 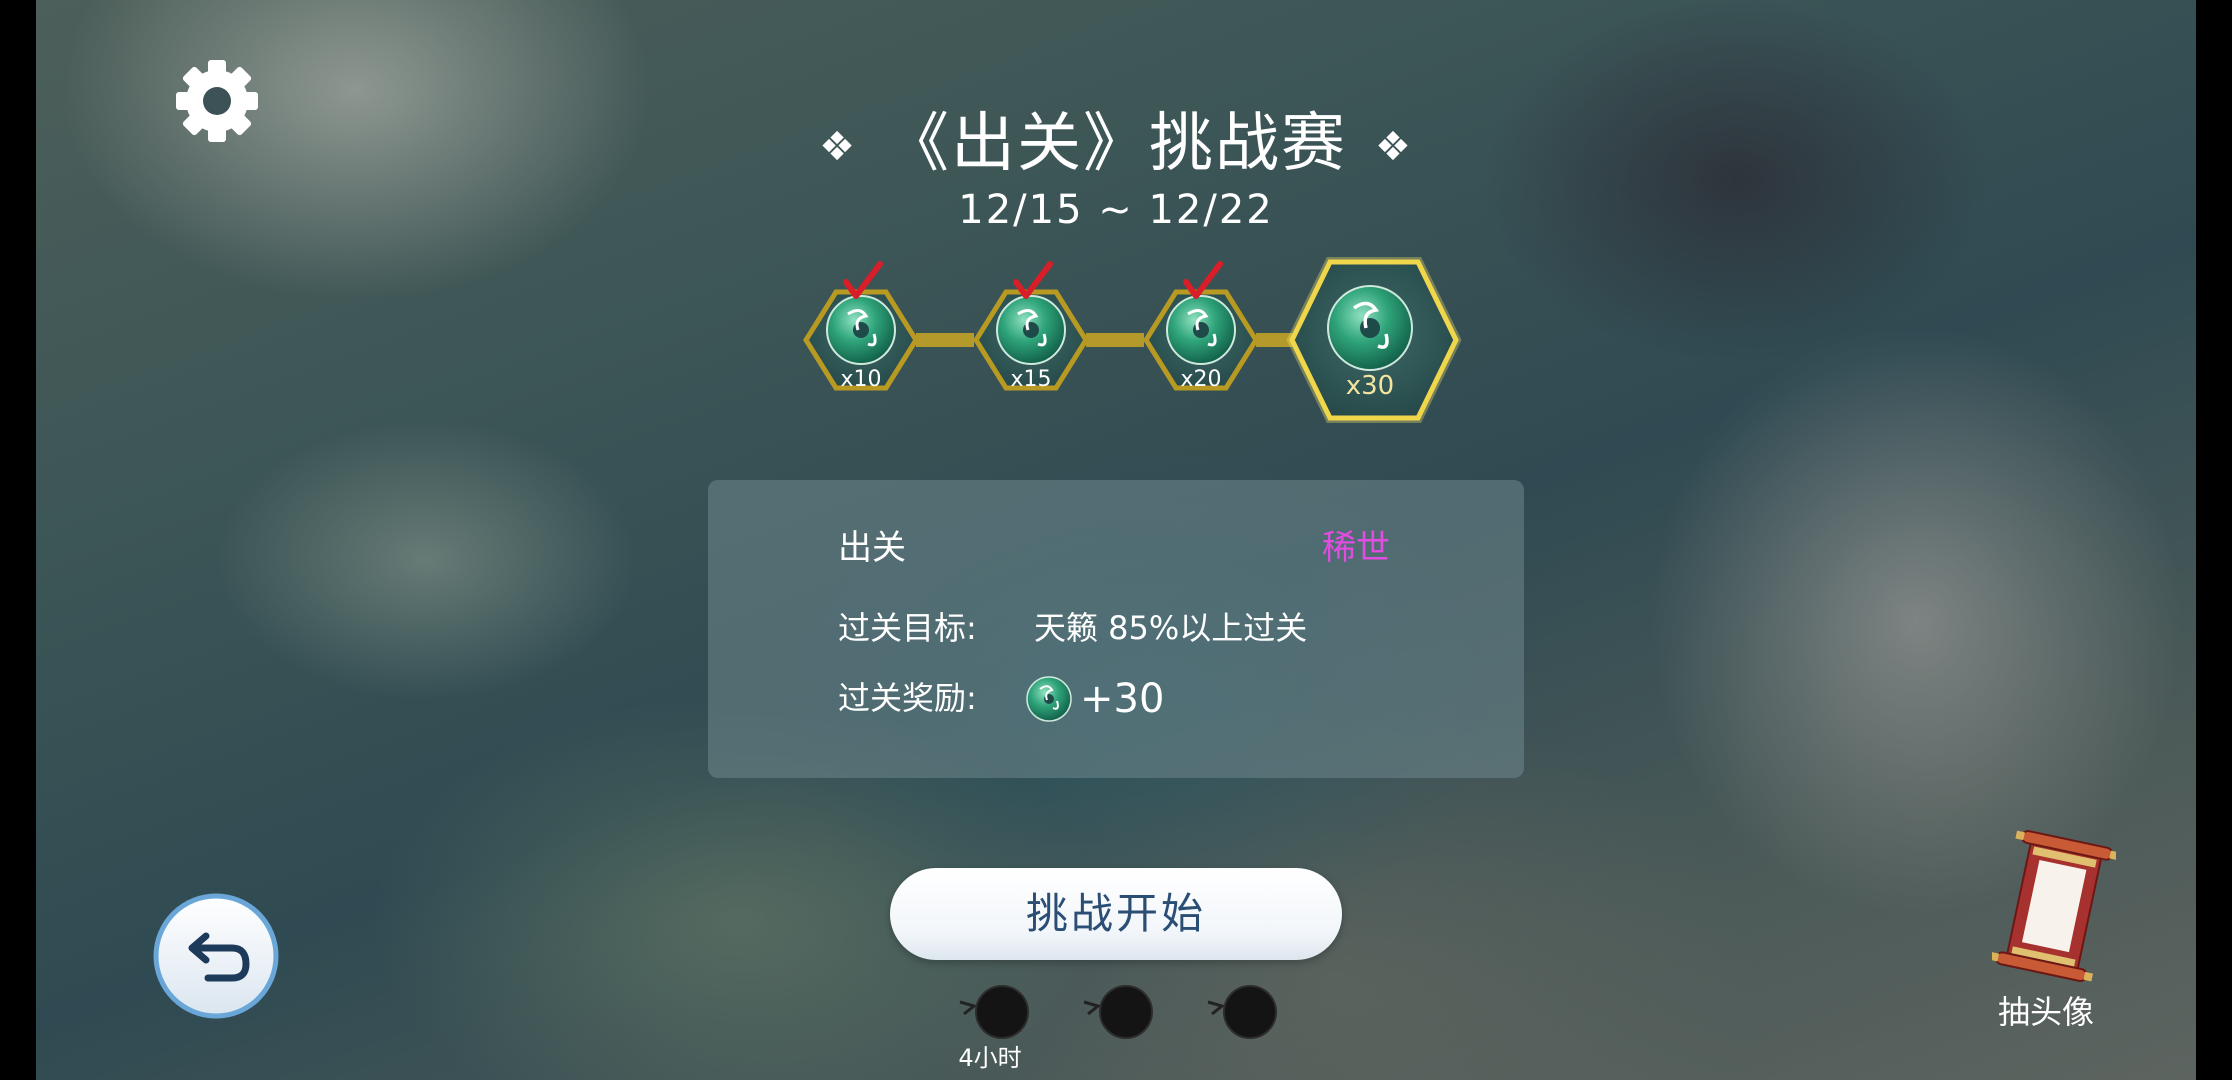 I want to click on milestone-track: x10 x15 x20 x30, so click(x=1132, y=340).